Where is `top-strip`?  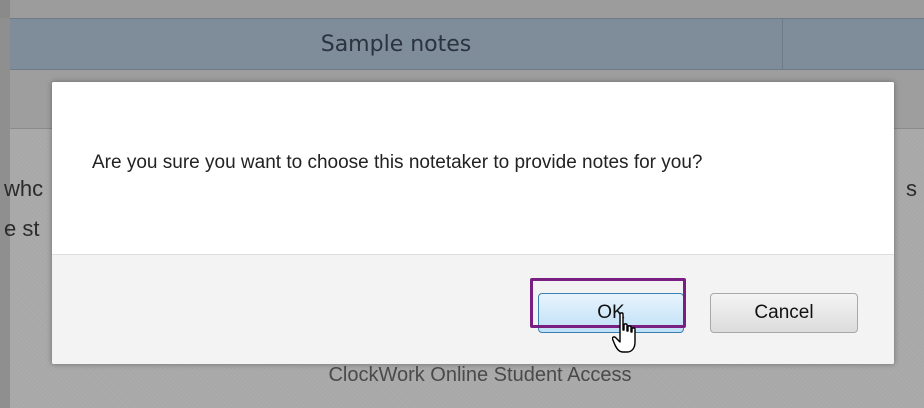 top-strip is located at coordinates (462, 9).